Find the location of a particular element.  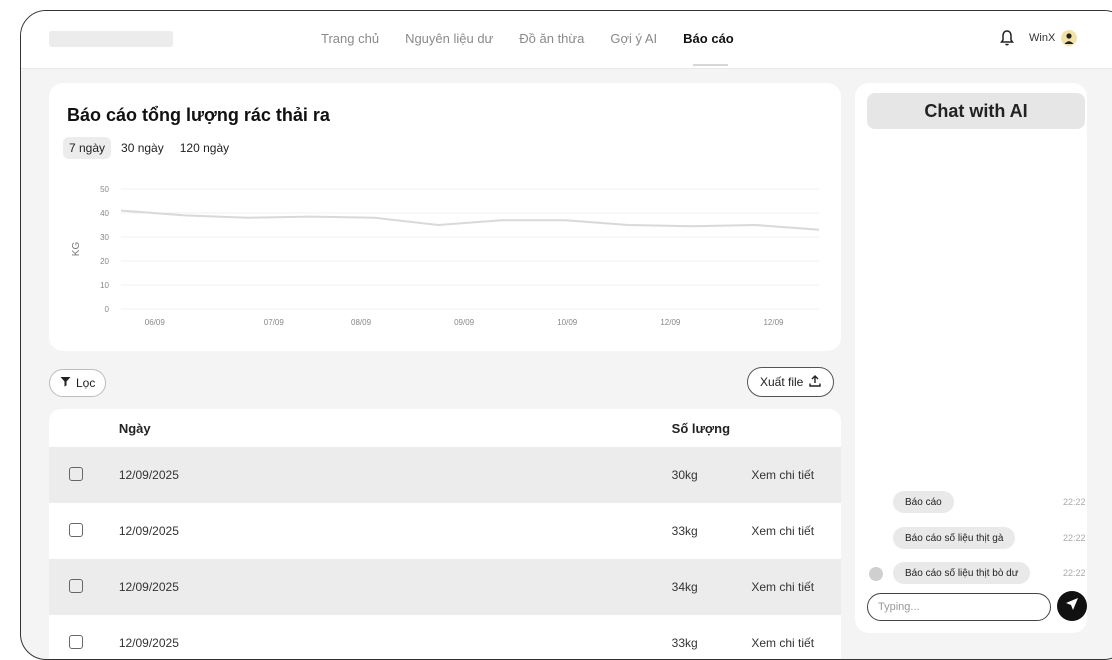

x-tick-label: 10/09 is located at coordinates (567, 322).